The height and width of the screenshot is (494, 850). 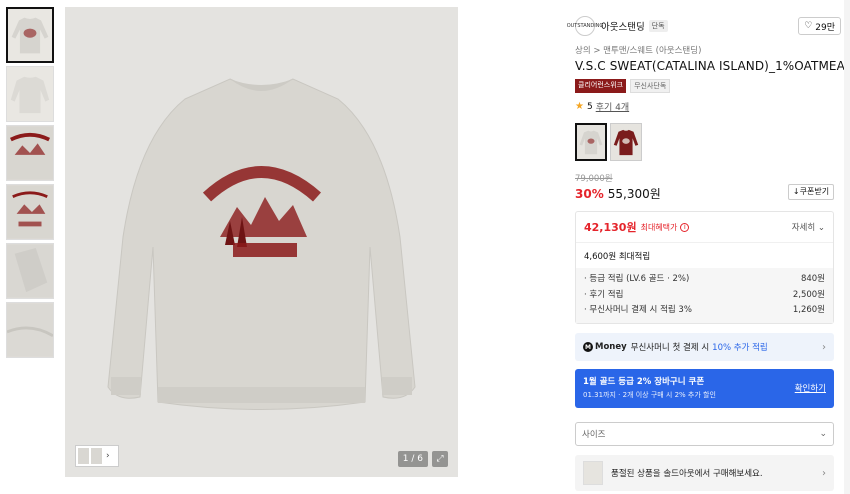 What do you see at coordinates (685, 227) in the screenshot?
I see `info-icon: i` at bounding box center [685, 227].